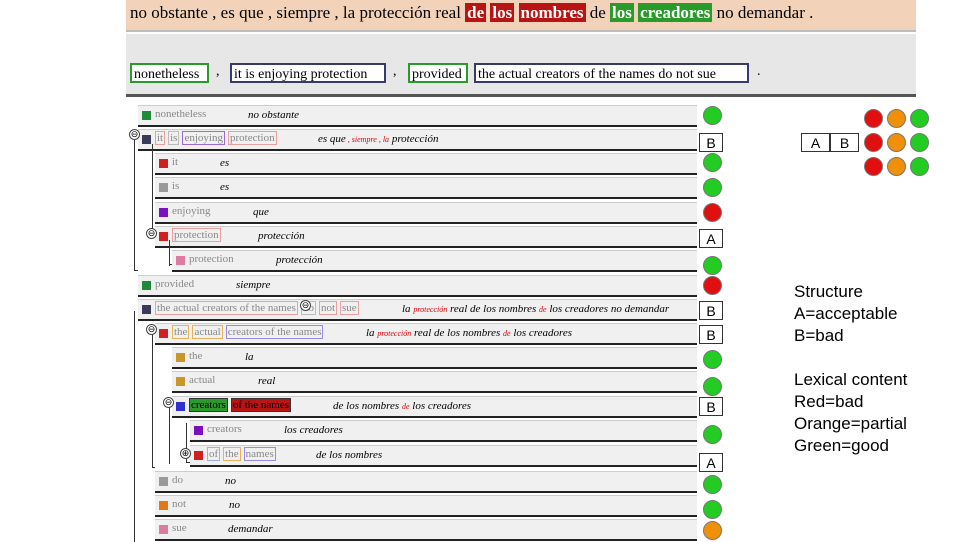  I want to click on tree-row: the la, so click(434, 358).